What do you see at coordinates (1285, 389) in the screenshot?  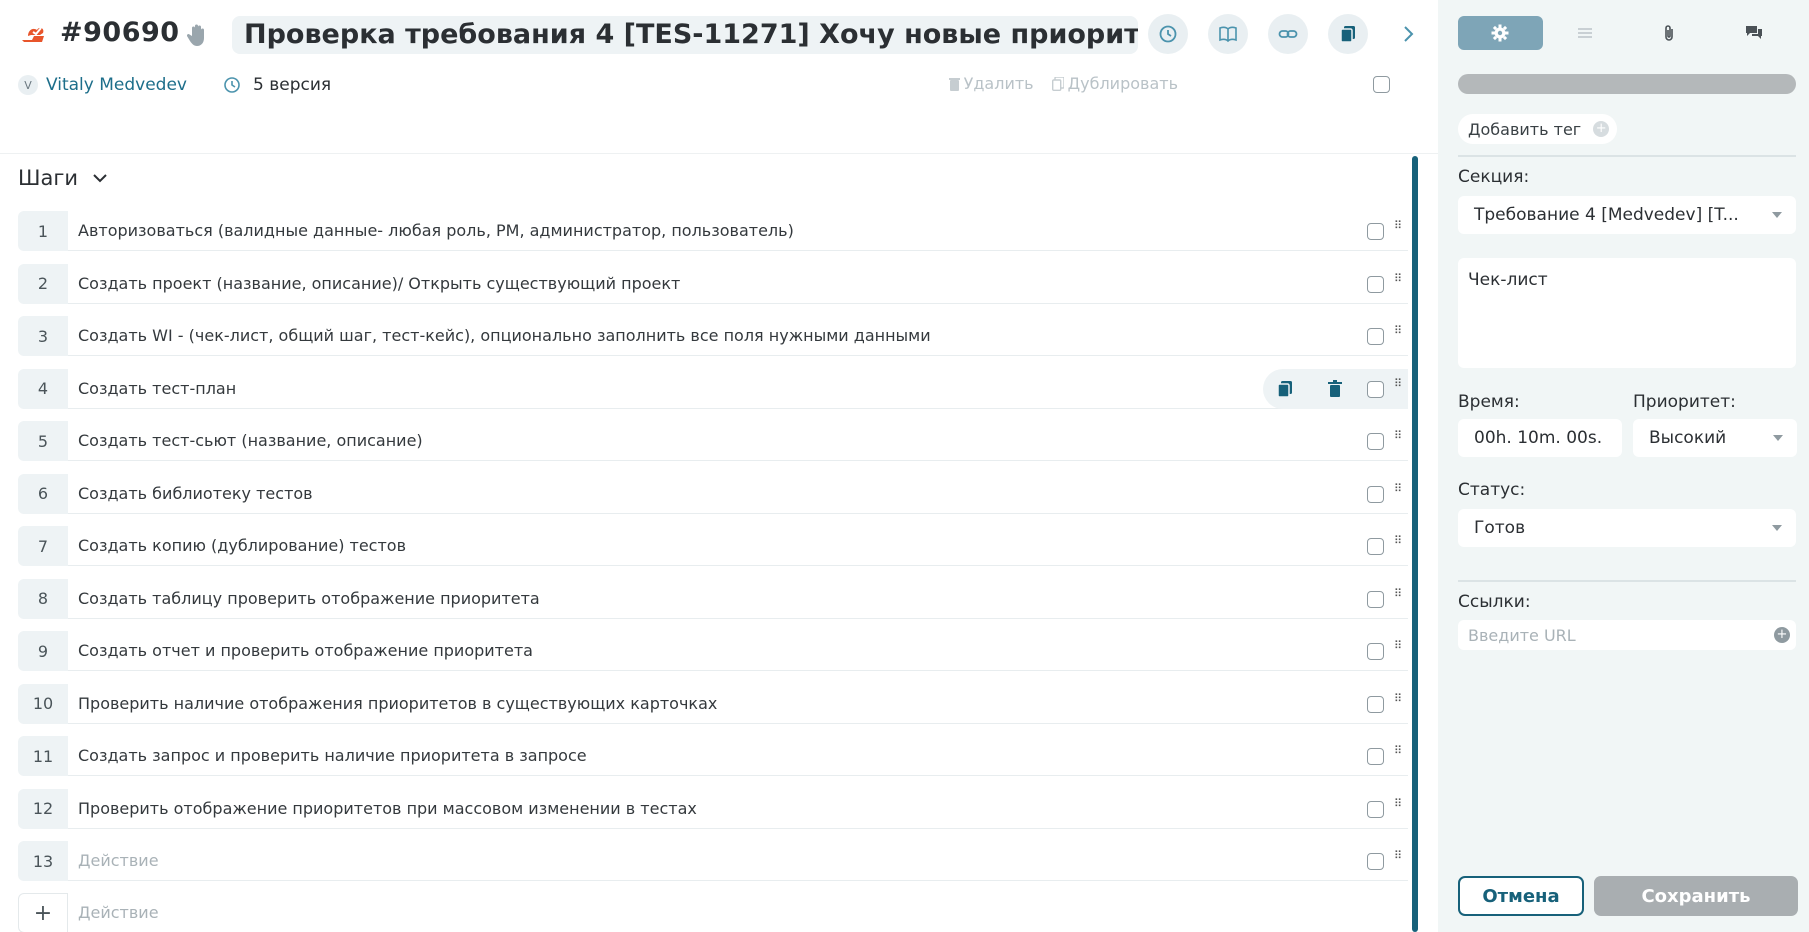 I see `copy-step-icon` at bounding box center [1285, 389].